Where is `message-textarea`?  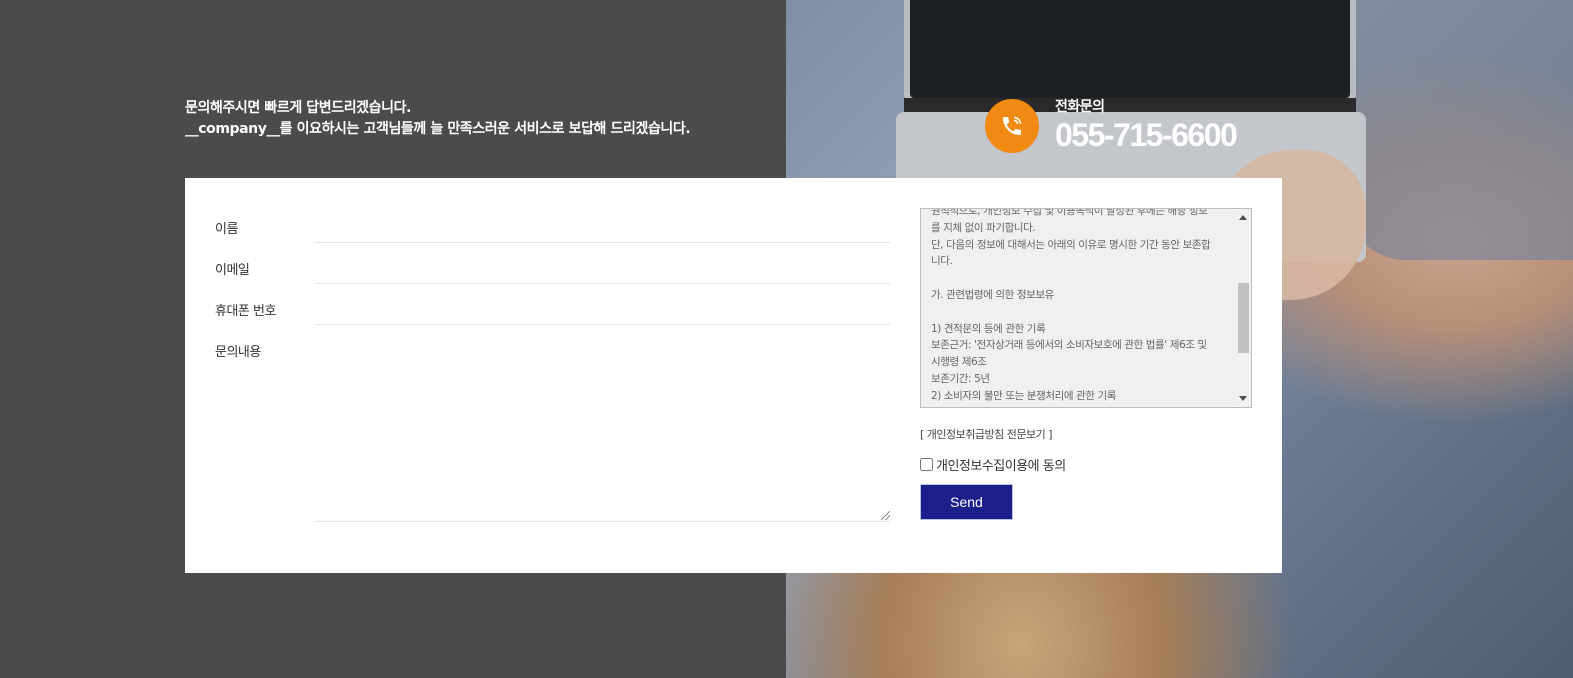 message-textarea is located at coordinates (602, 428).